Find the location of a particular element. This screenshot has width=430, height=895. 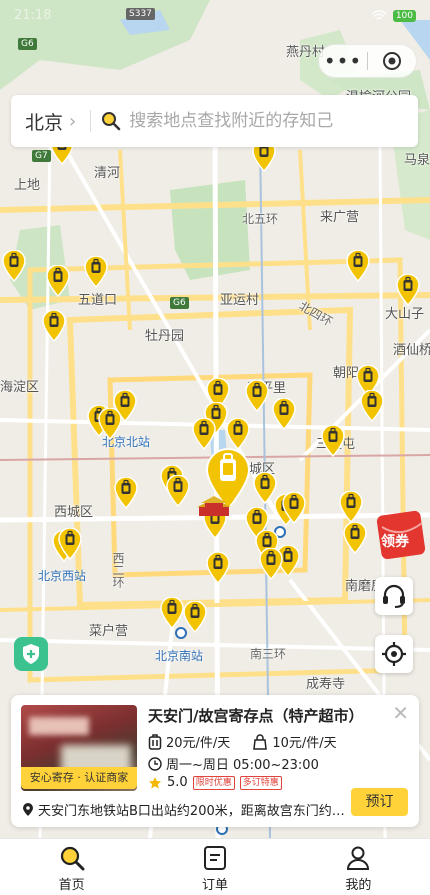

clock-icon is located at coordinates (155, 763).